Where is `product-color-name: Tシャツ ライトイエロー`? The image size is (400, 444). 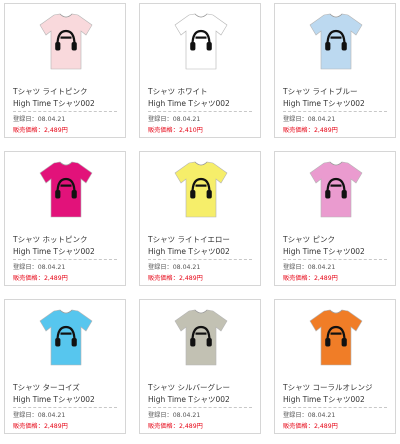
product-color-name: Tシャツ ライトイエロー is located at coordinates (203, 240).